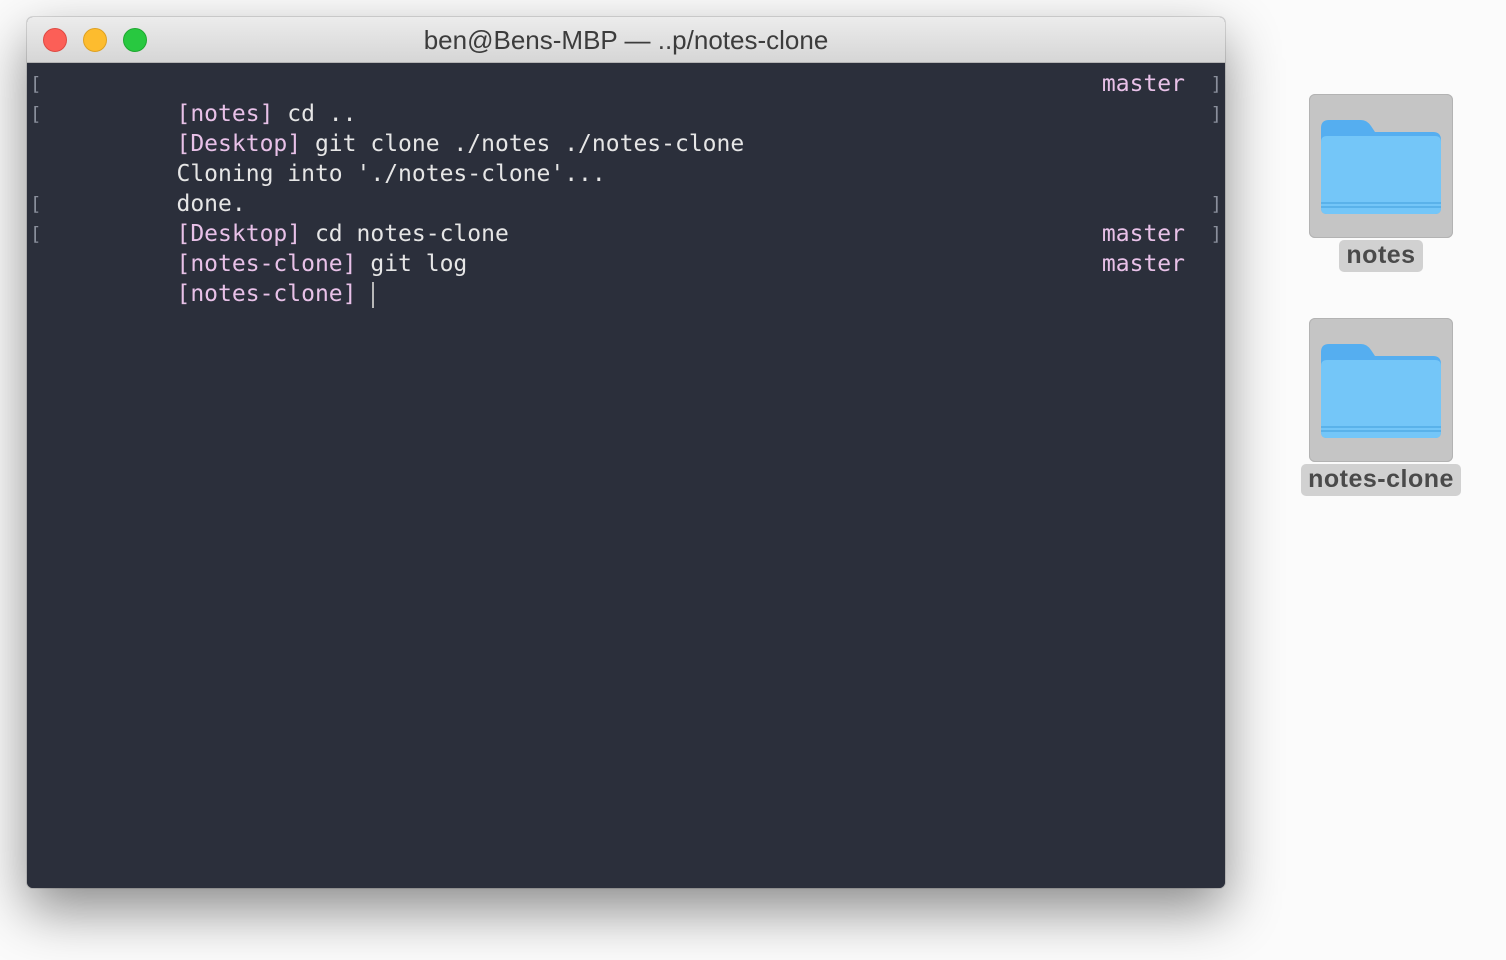 This screenshot has height=960, width=1506. Describe the element at coordinates (373, 294) in the screenshot. I see `text-cursor` at that location.